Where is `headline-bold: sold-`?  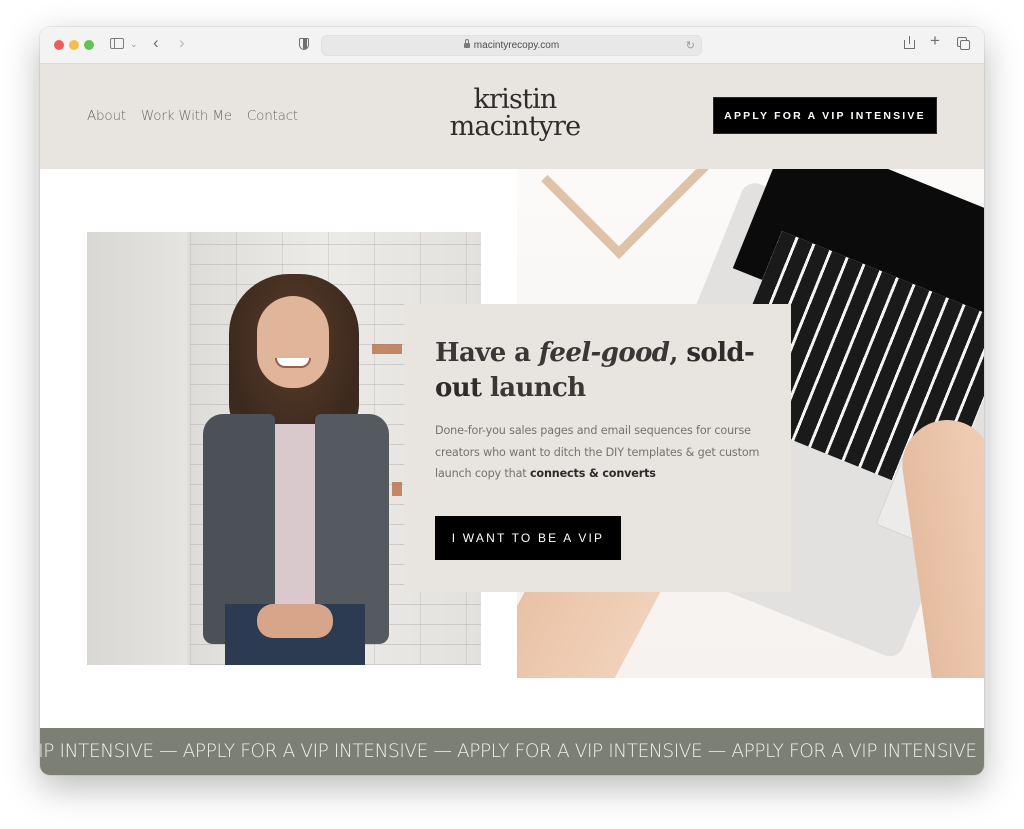 headline-bold: sold- is located at coordinates (720, 353).